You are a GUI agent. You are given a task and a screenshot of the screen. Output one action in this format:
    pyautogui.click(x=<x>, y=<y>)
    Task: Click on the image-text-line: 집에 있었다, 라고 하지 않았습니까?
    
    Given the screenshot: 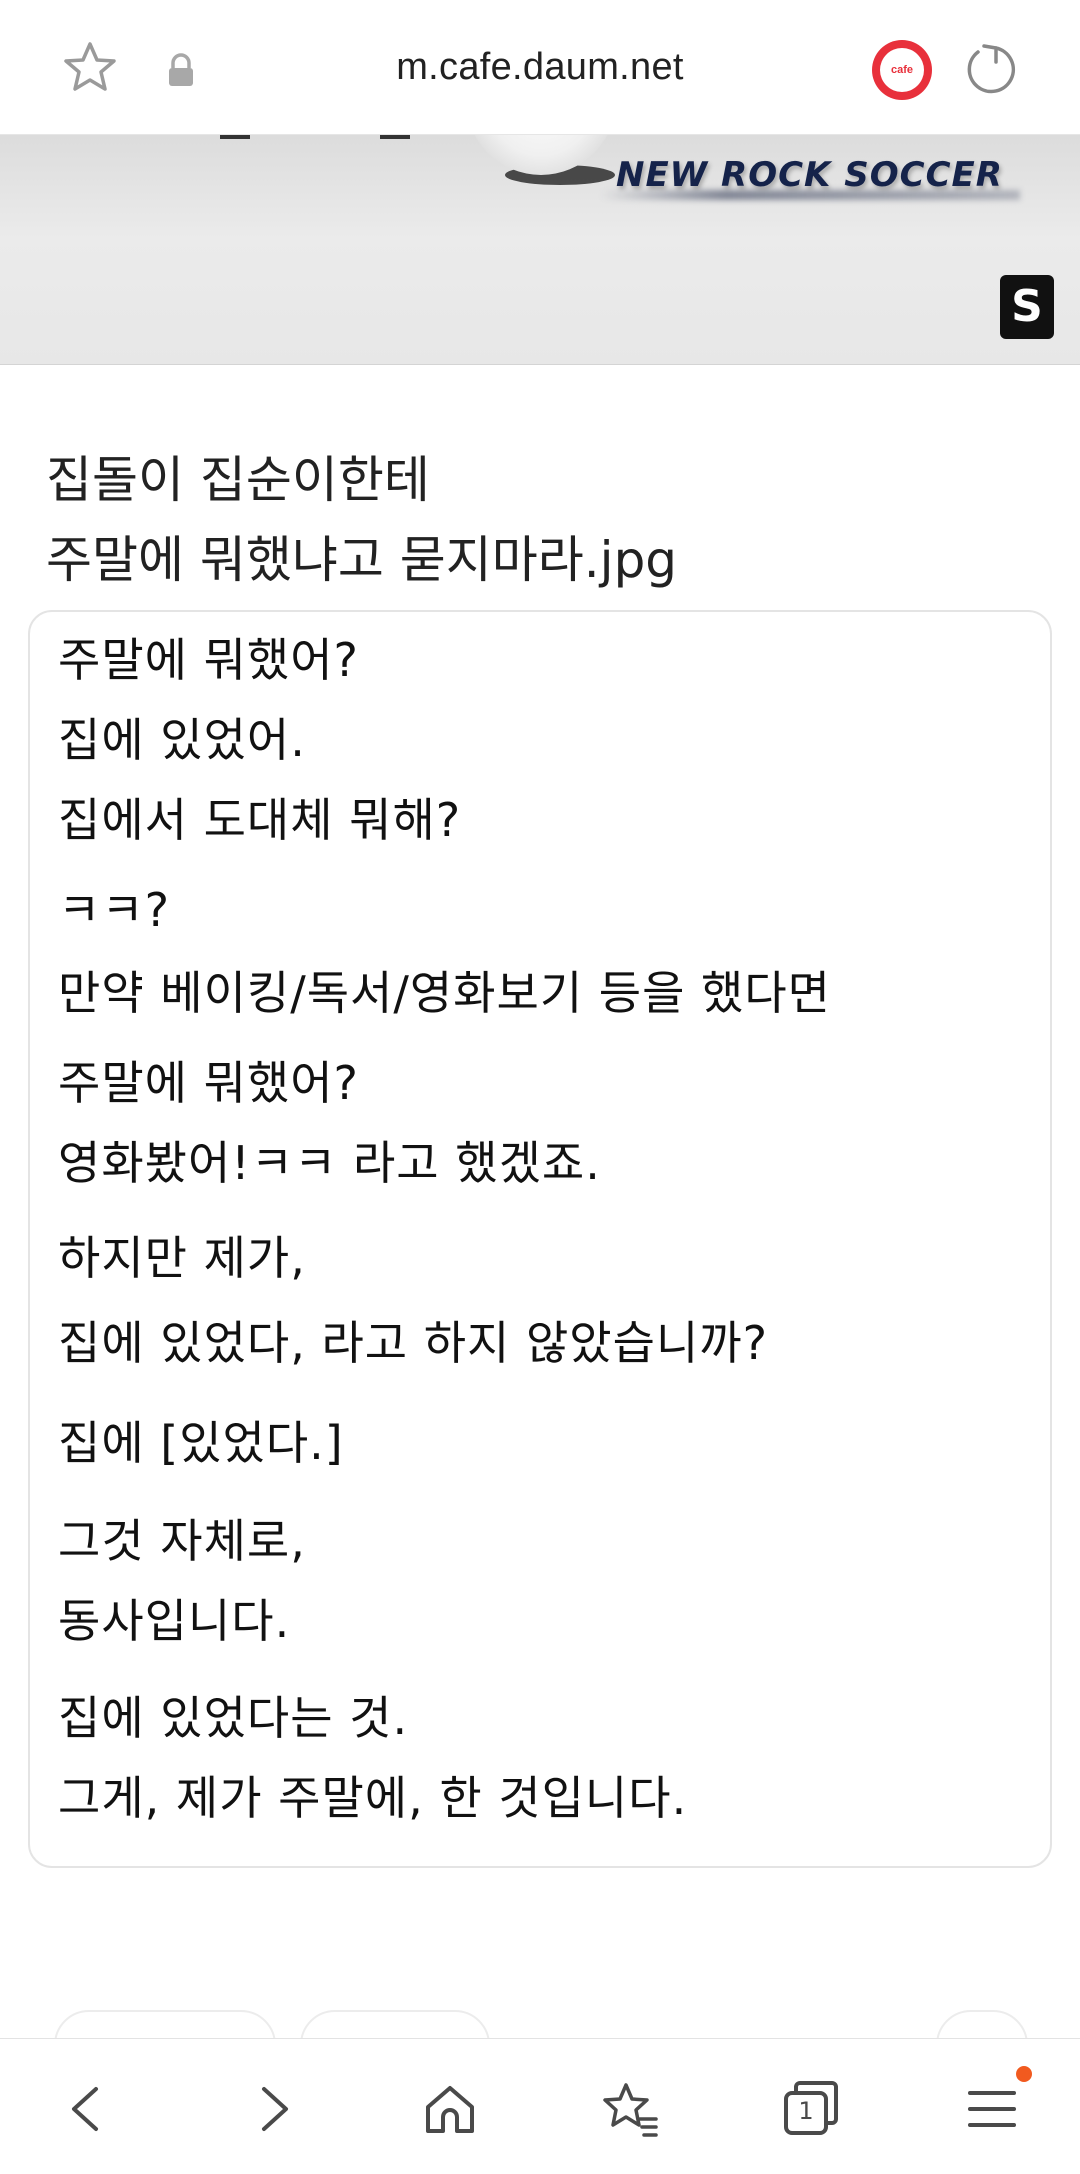 What is the action you would take?
    pyautogui.click(x=413, y=1343)
    